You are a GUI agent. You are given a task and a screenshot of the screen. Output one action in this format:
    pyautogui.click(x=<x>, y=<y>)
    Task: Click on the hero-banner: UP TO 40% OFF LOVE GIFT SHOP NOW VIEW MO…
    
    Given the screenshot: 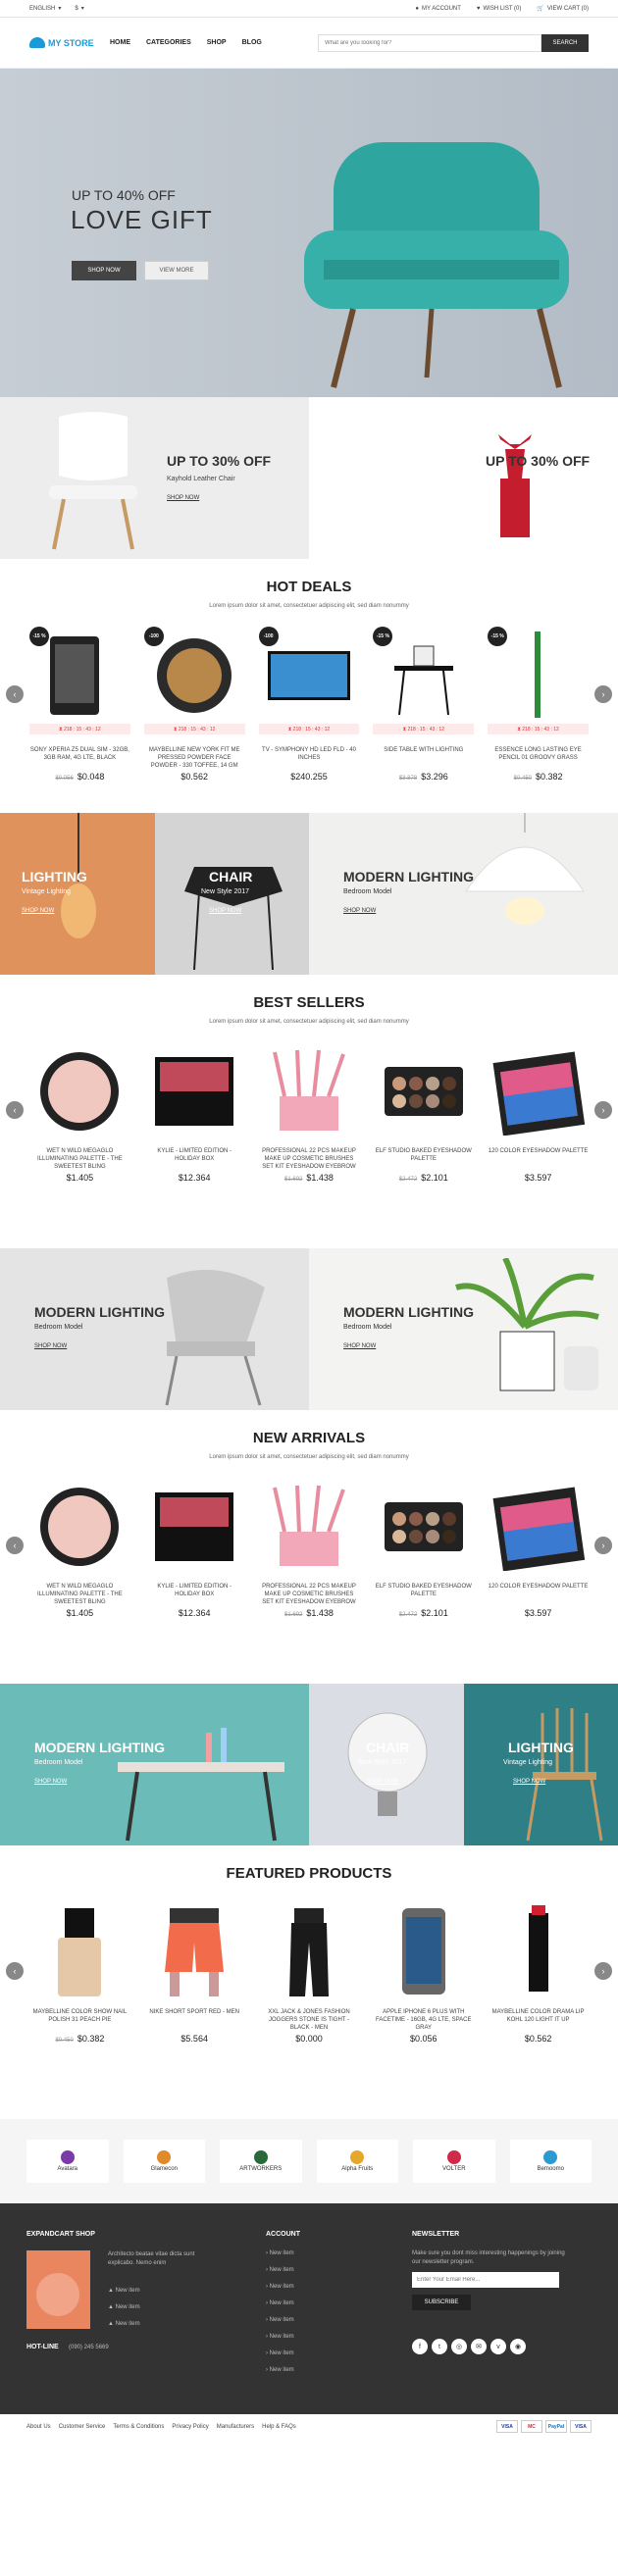 What is the action you would take?
    pyautogui.click(x=309, y=233)
    